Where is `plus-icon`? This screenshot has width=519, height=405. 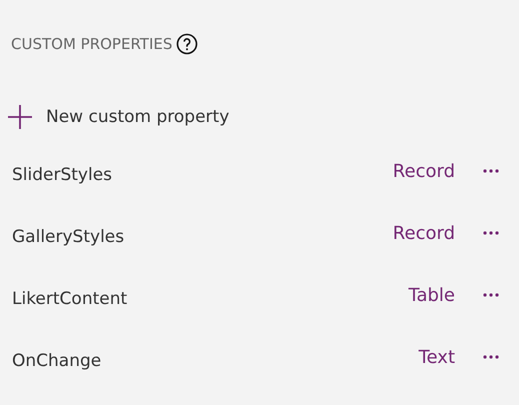 plus-icon is located at coordinates (20, 117).